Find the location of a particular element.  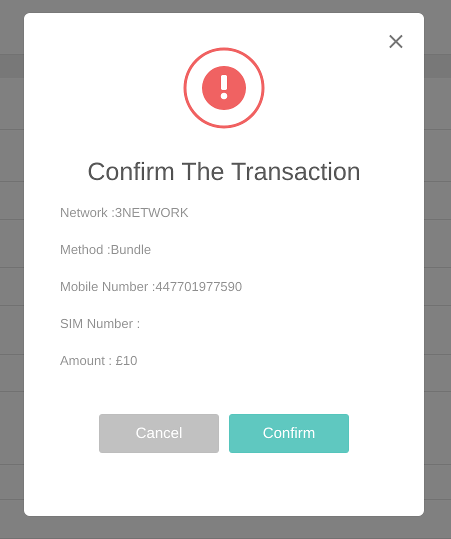

detail-text: Network :3NETWORK is located at coordinates (125, 213).